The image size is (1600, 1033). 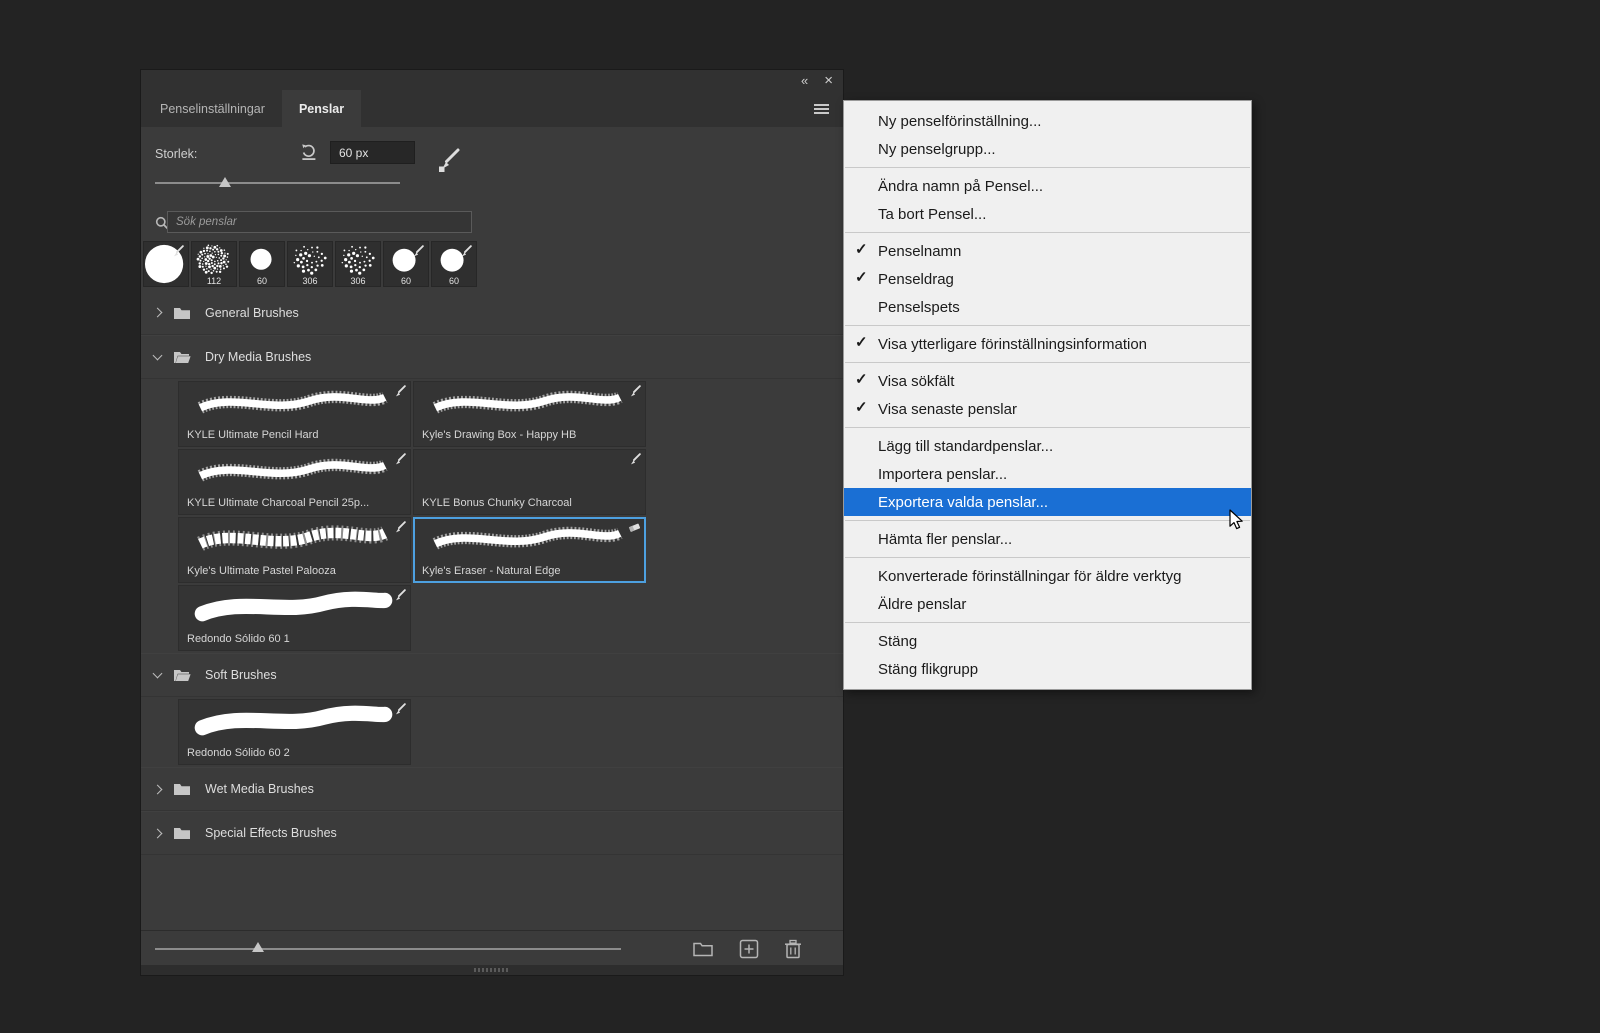 I want to click on brush-name: KYLE Bonus Chunky Charcoal, so click(x=497, y=503).